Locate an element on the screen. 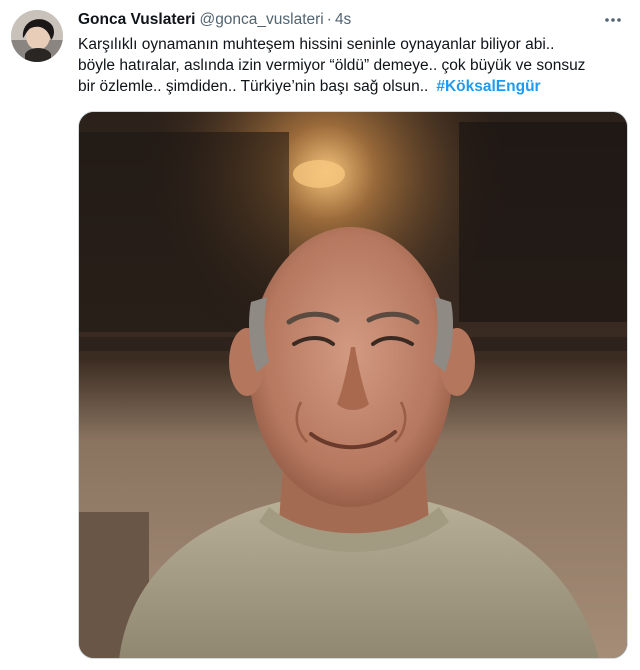 The width and height of the screenshot is (640, 670). author-handle: @gonca_vuslateri is located at coordinates (261, 19).